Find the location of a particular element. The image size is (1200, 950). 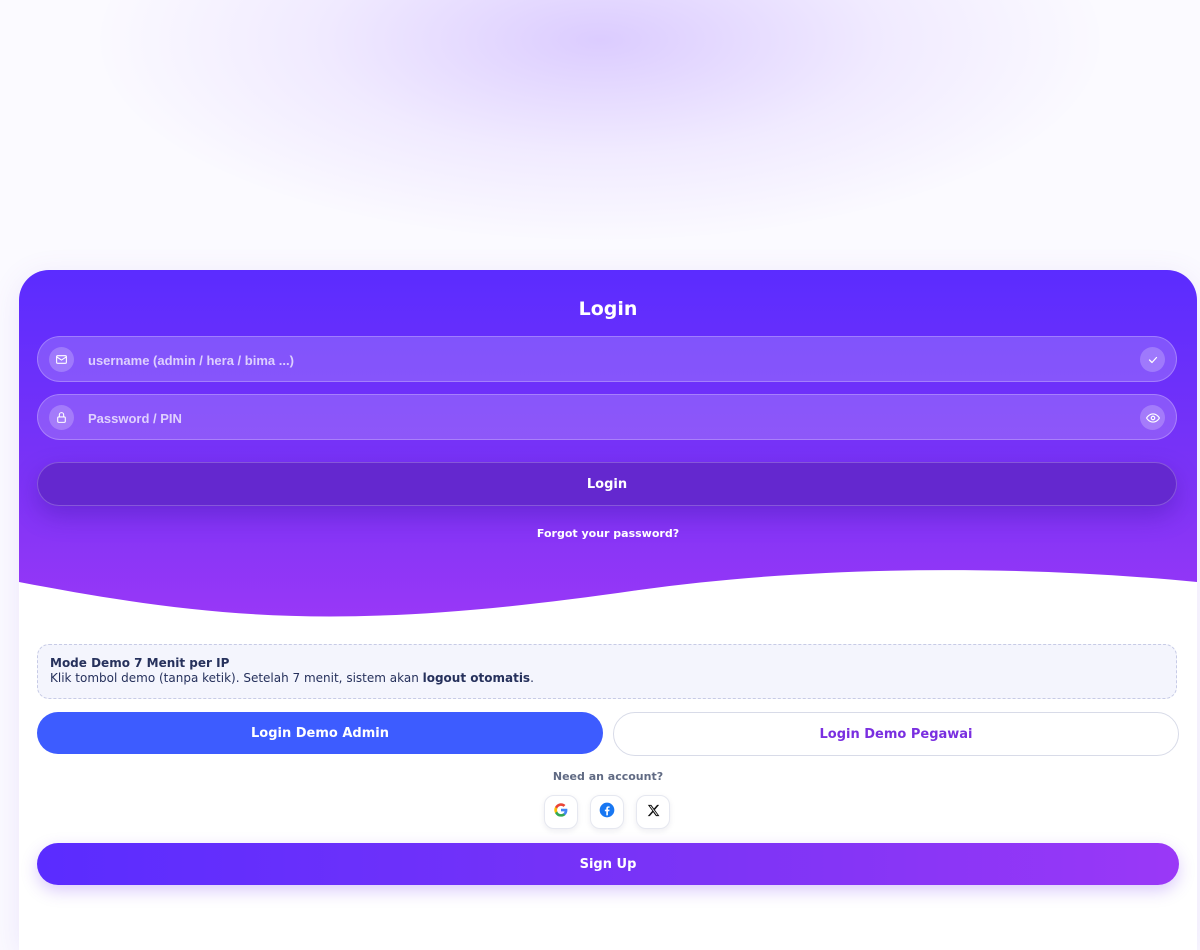

x-icon is located at coordinates (653, 812).